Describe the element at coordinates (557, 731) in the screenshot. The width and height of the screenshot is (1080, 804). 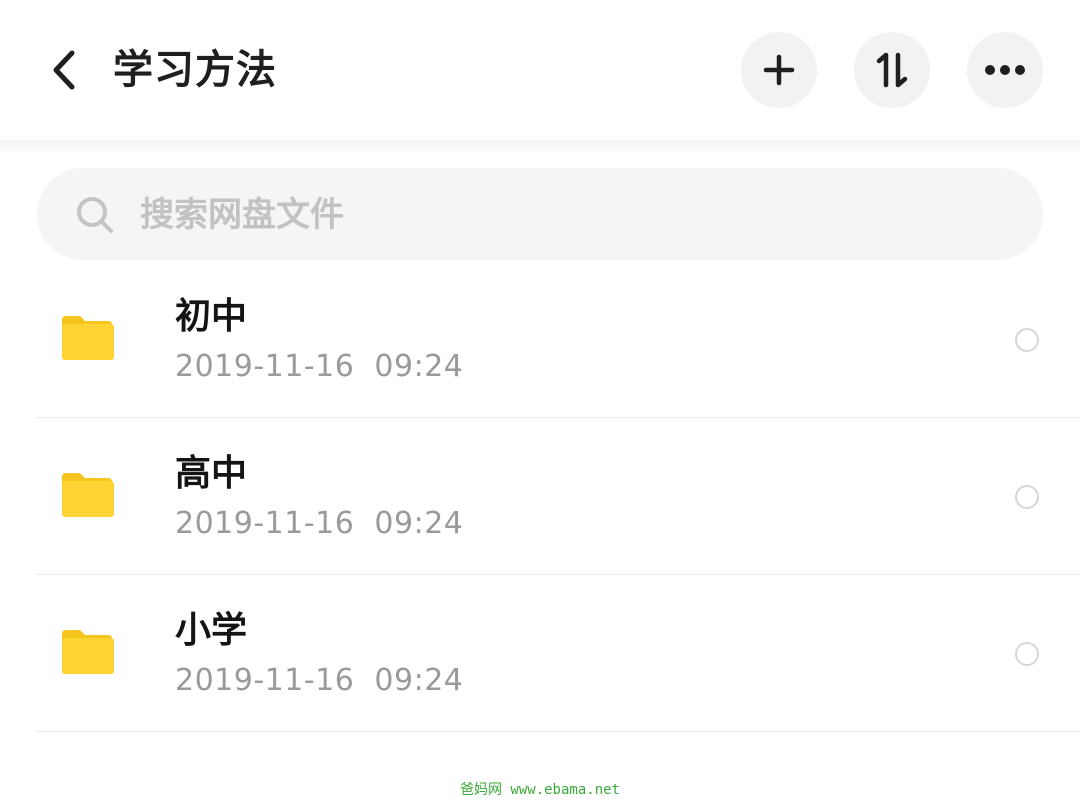
I see `row-divider` at that location.